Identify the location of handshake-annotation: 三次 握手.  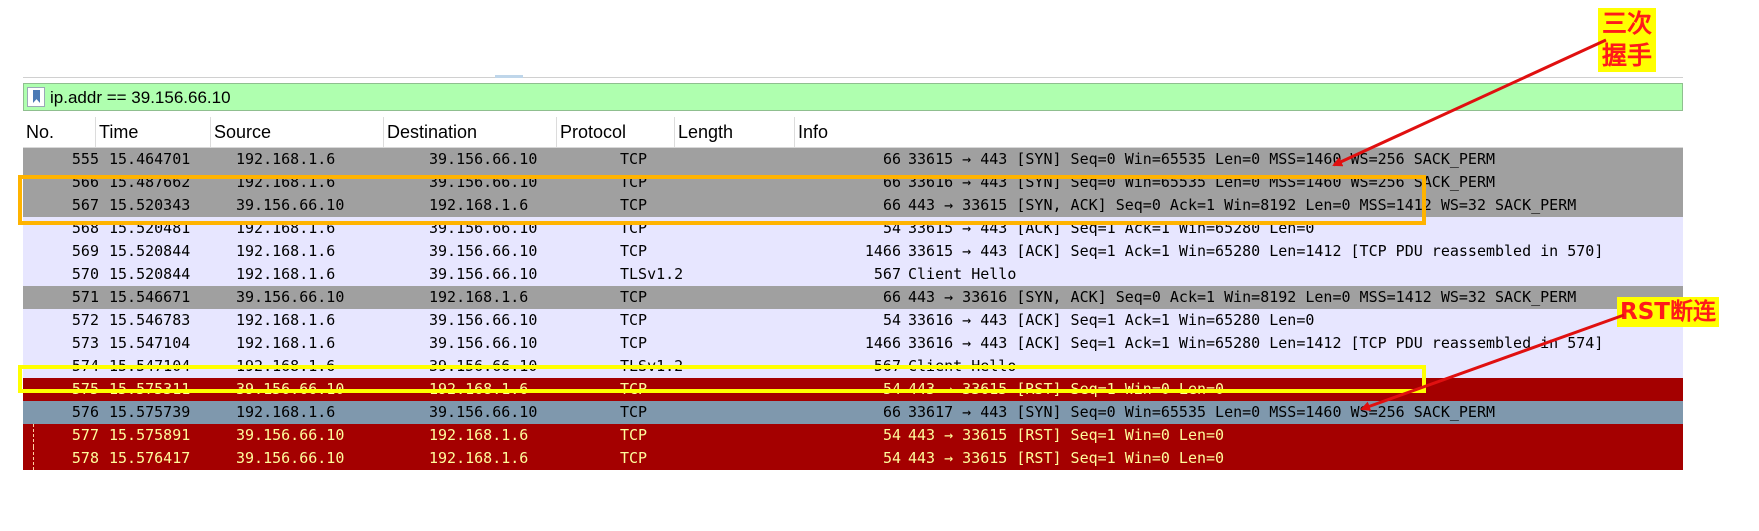
(1627, 40).